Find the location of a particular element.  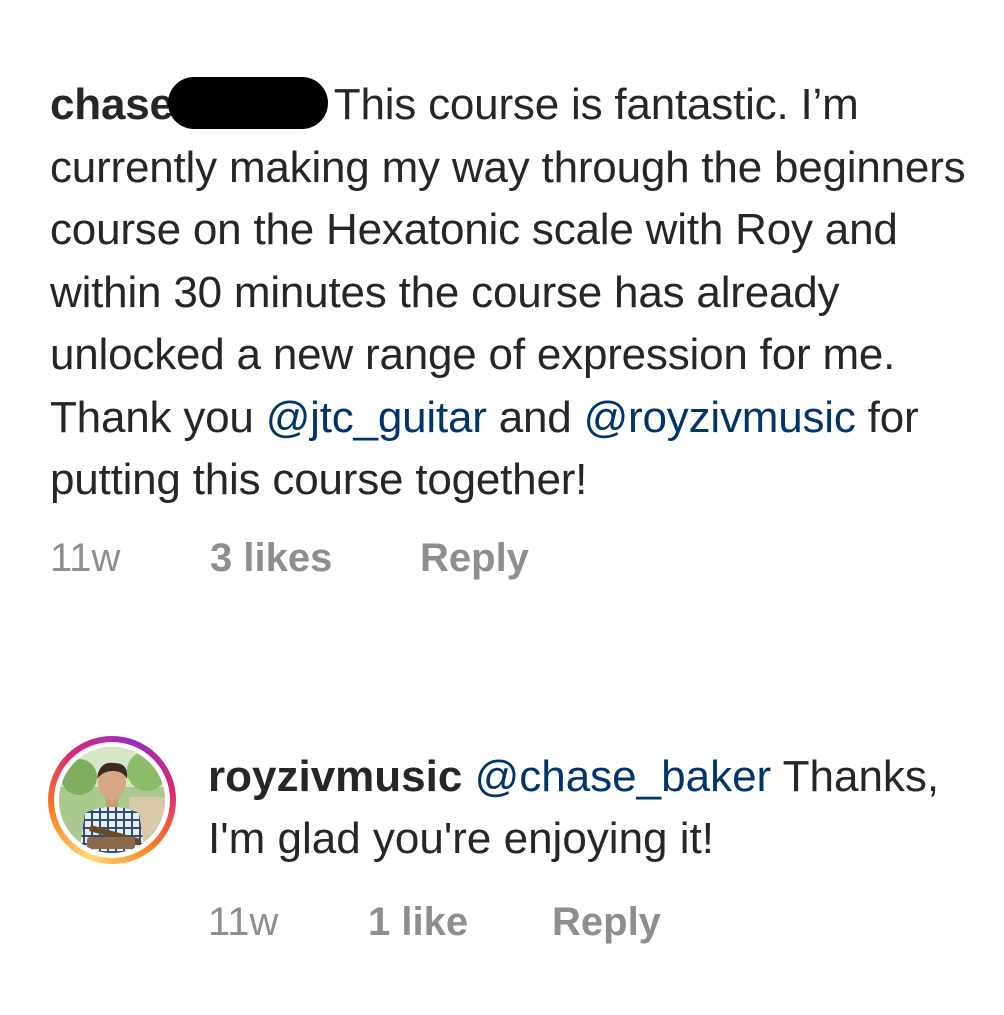

reply-timestamp: 11w is located at coordinates (243, 922).